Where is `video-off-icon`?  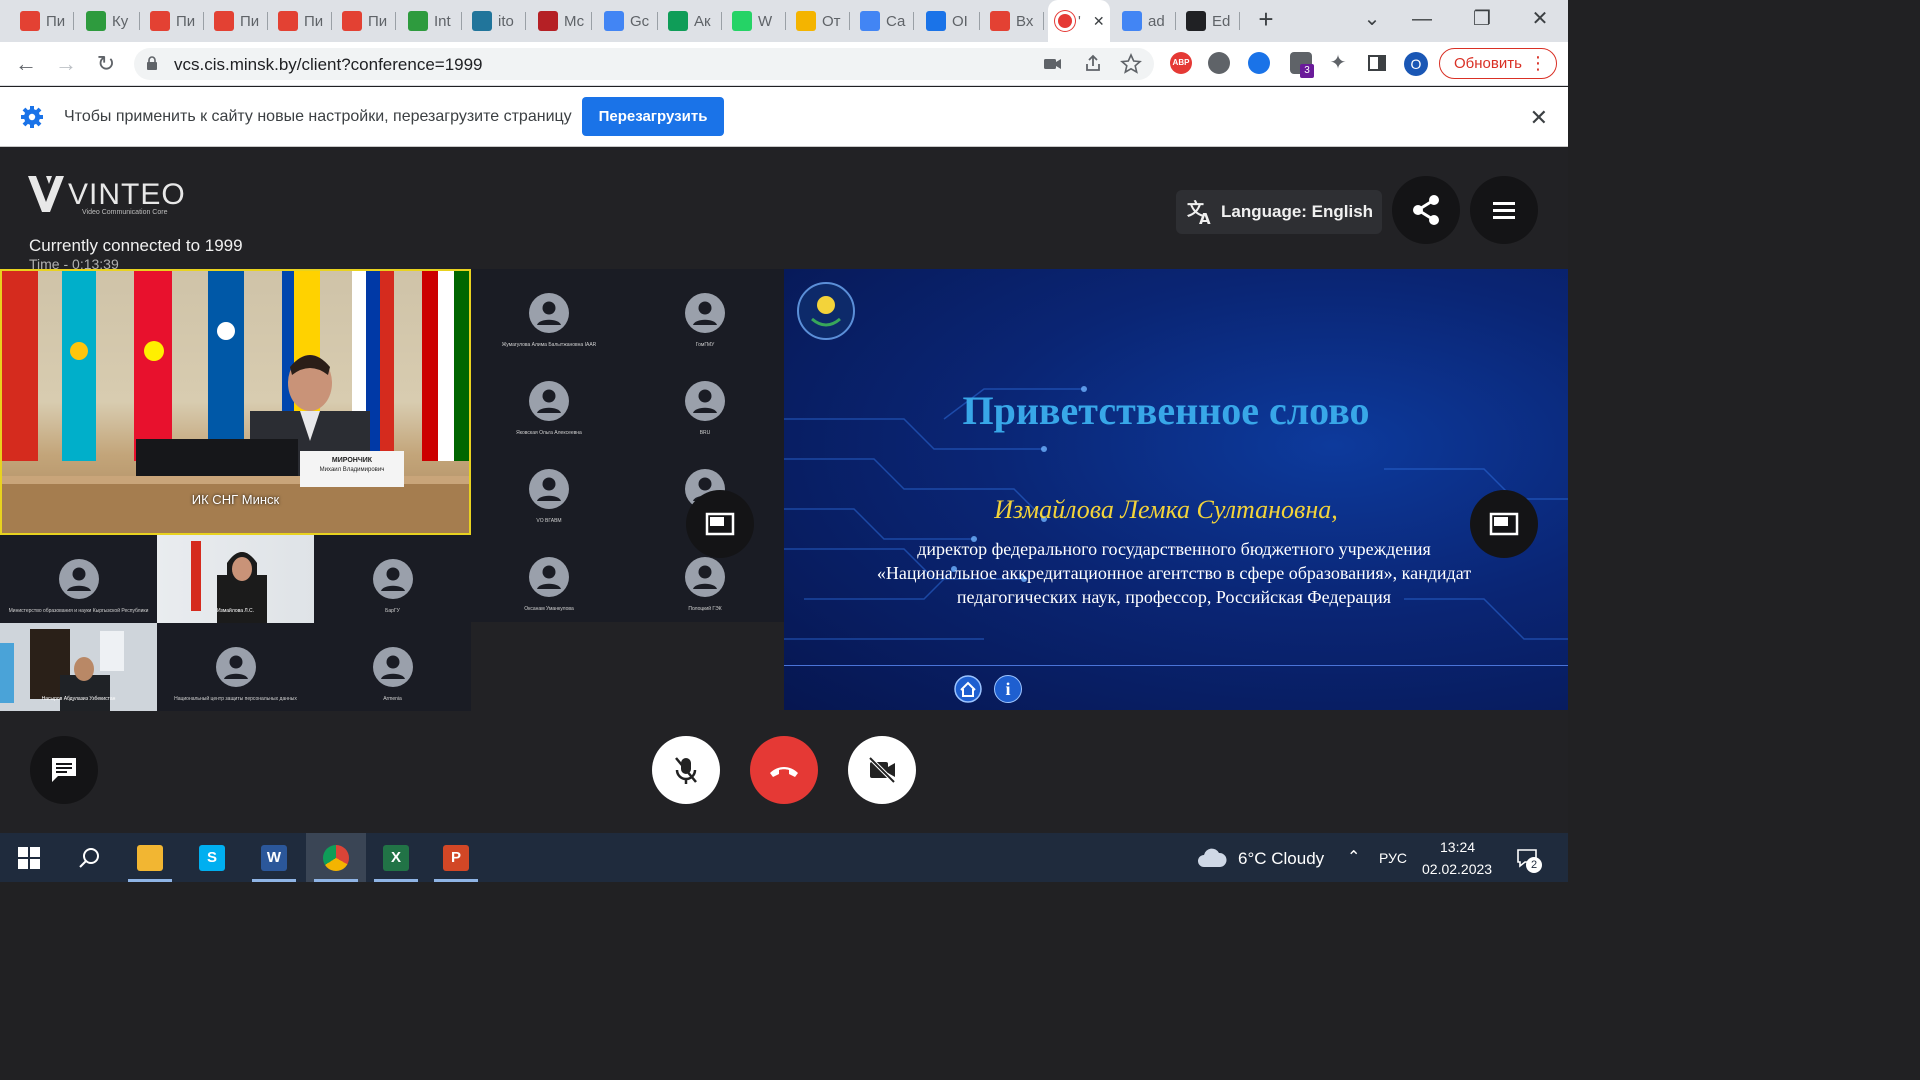
video-off-icon is located at coordinates (882, 770).